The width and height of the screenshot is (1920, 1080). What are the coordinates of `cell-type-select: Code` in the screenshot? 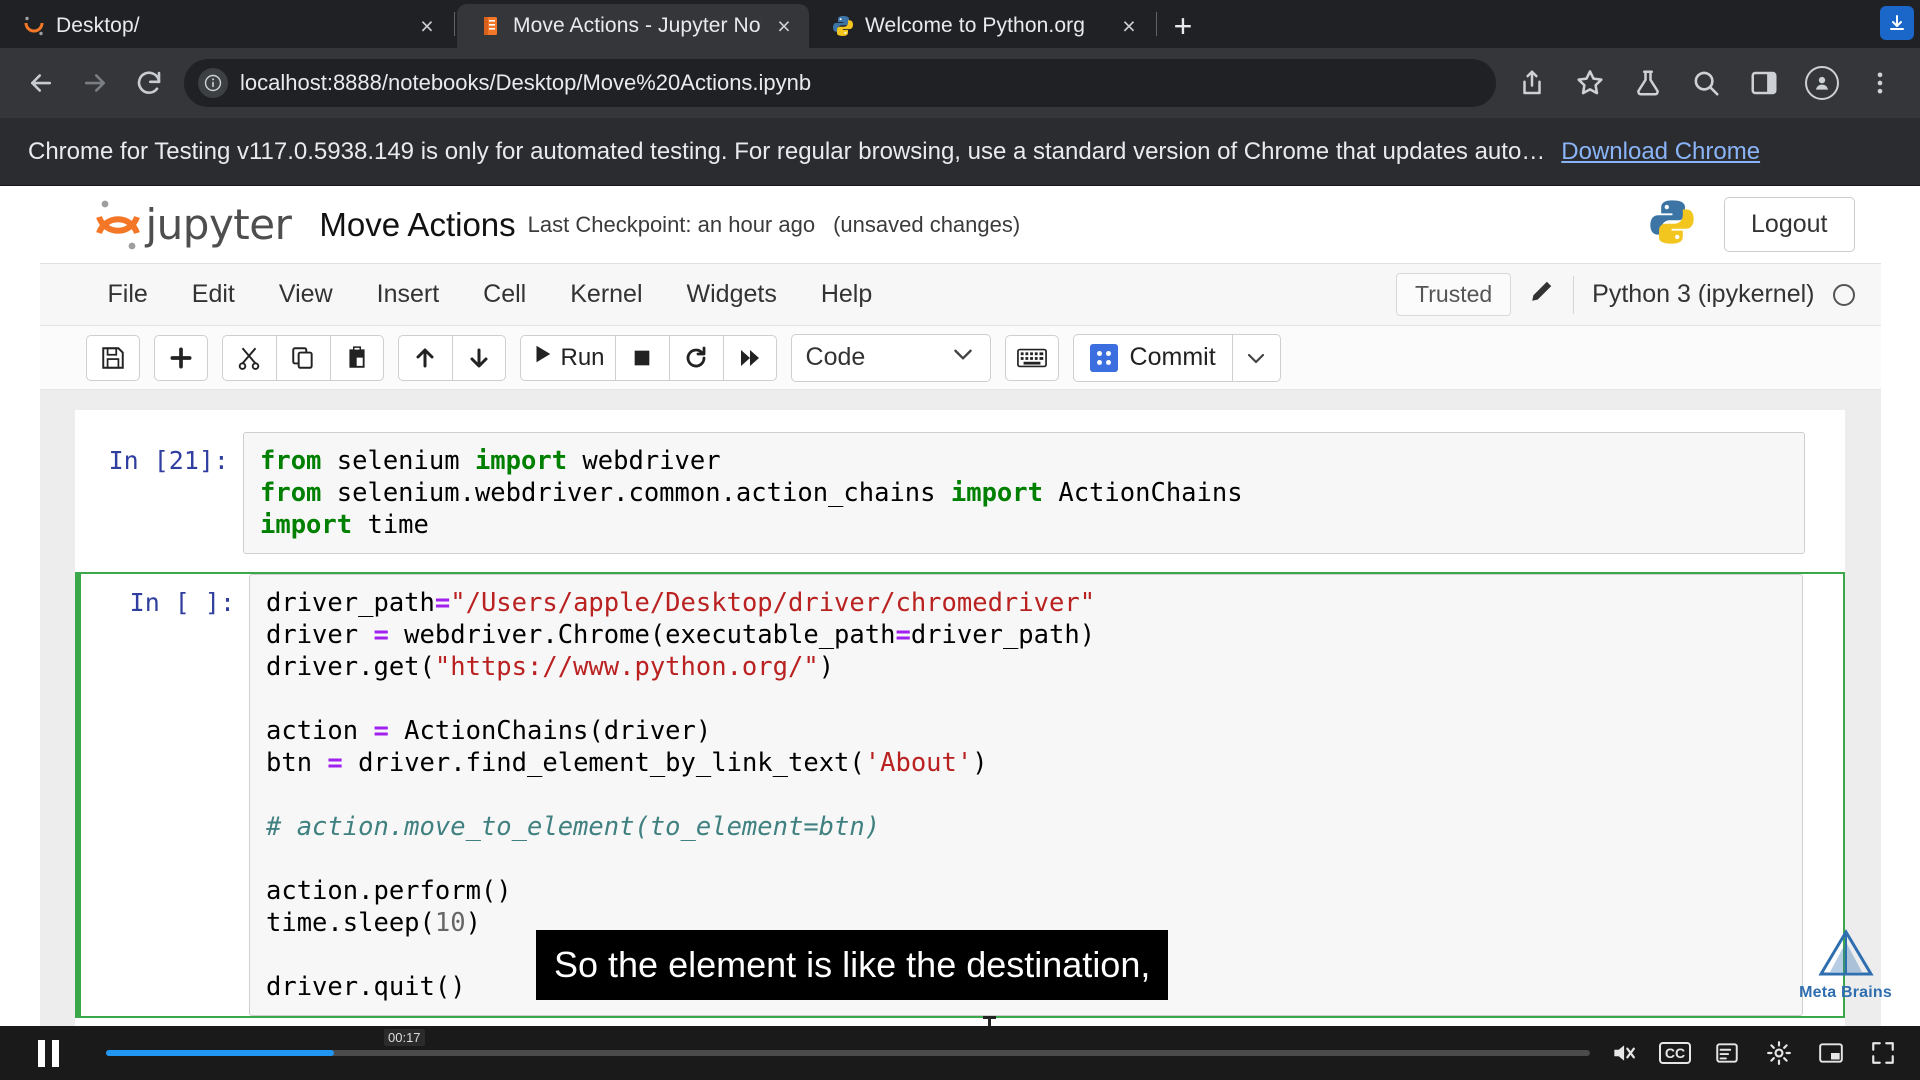 It's located at (890, 357).